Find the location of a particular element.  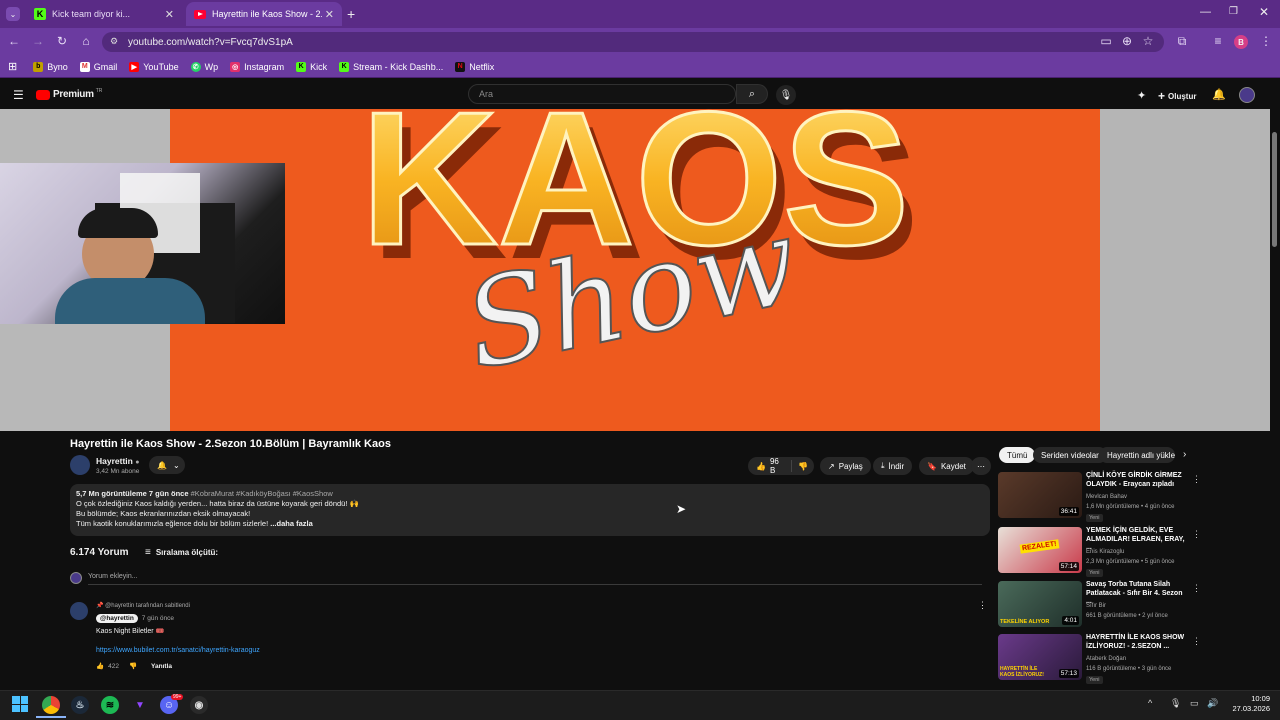

download-button: ⤓ İndir is located at coordinates (893, 466).